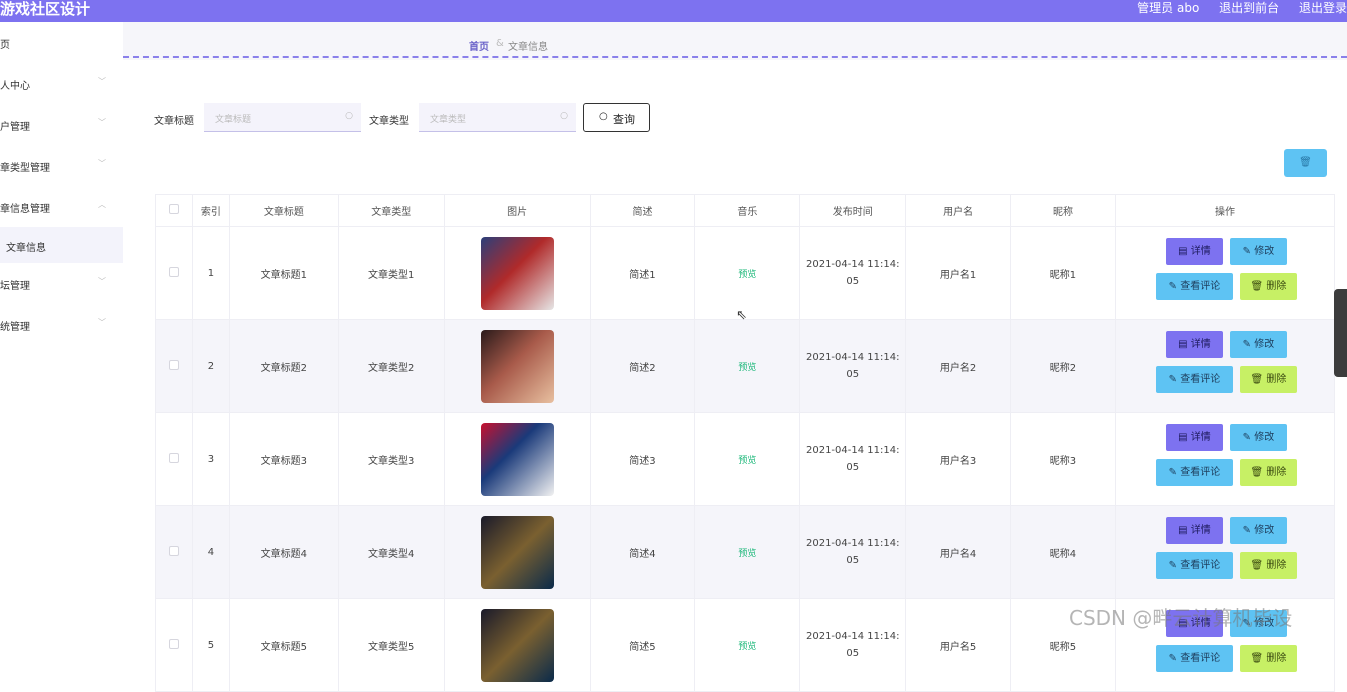 This screenshot has height=692, width=1347. Describe the element at coordinates (1249, 8) in the screenshot. I see `back-to-front-link: 退出到前台` at that location.